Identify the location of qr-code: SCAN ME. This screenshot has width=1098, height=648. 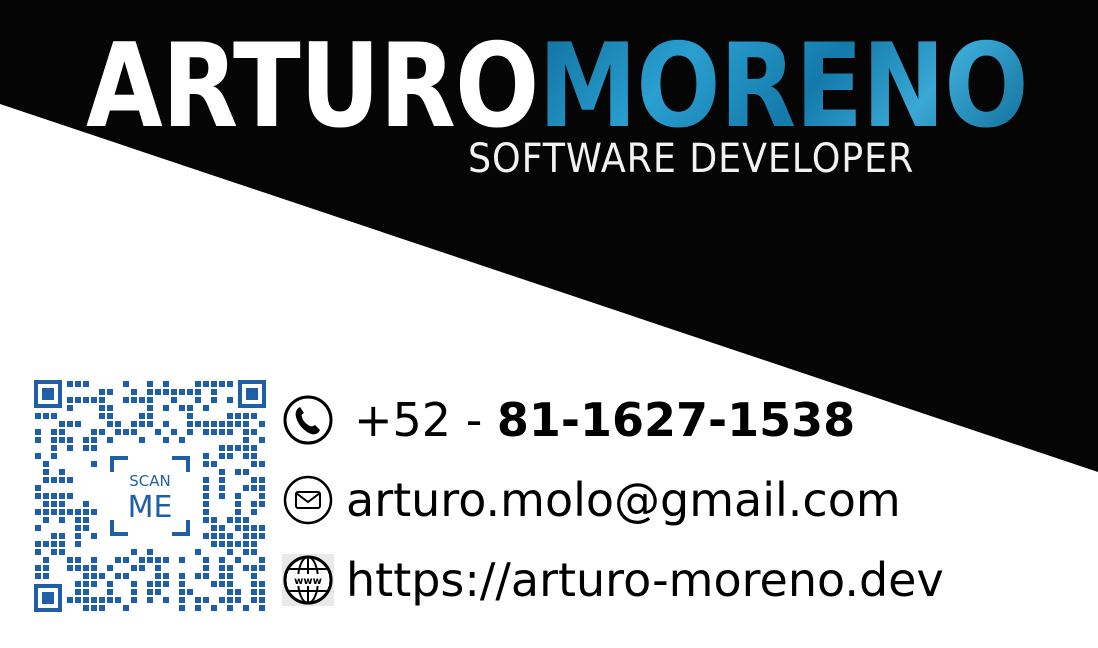
(150, 496).